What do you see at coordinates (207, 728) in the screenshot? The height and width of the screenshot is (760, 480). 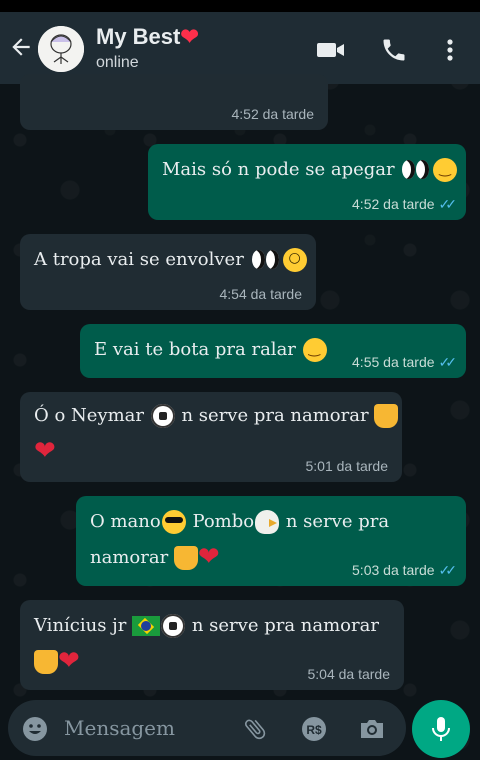 I see `message-composer: Mensagem R$` at bounding box center [207, 728].